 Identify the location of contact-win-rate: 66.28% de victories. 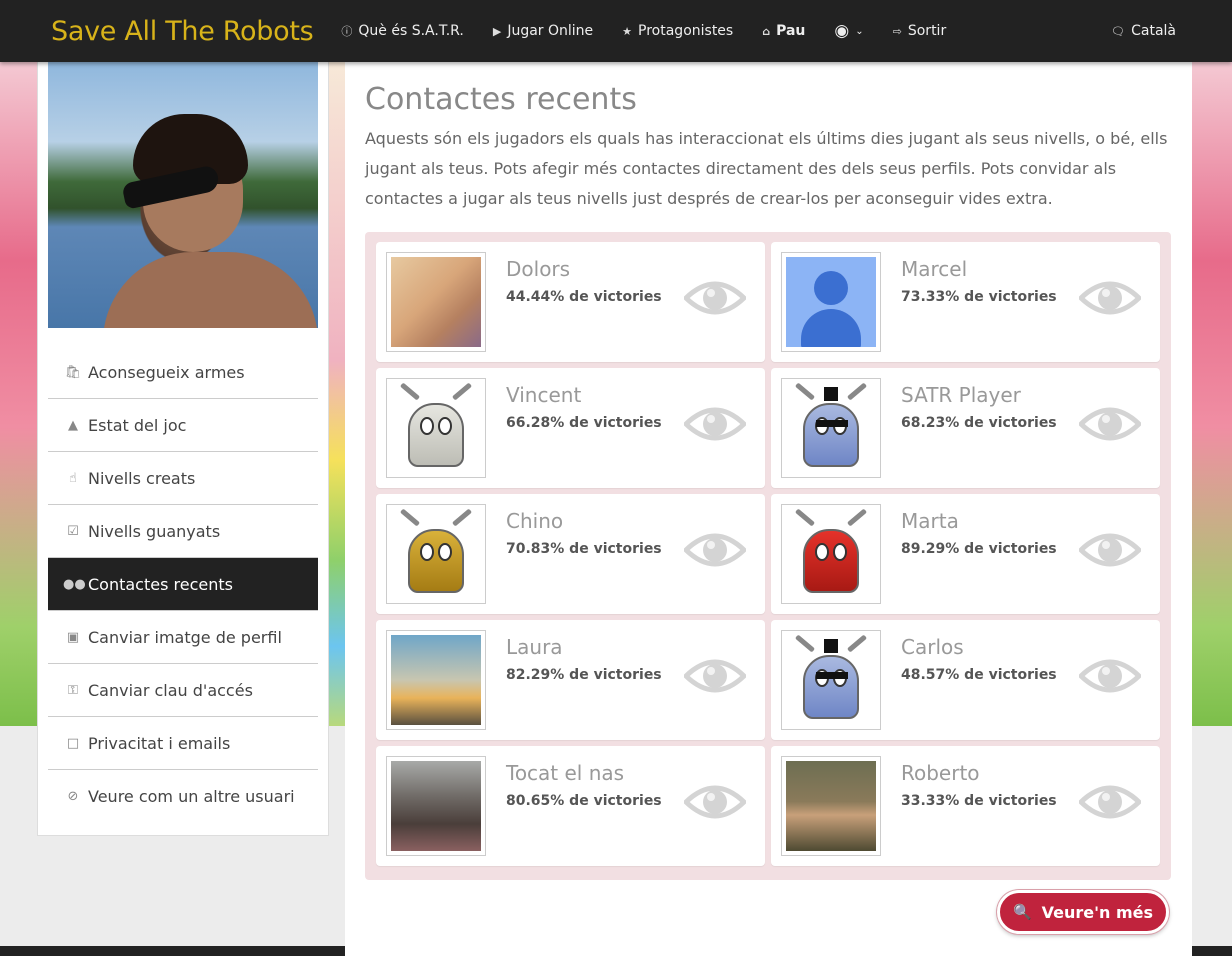
(584, 423).